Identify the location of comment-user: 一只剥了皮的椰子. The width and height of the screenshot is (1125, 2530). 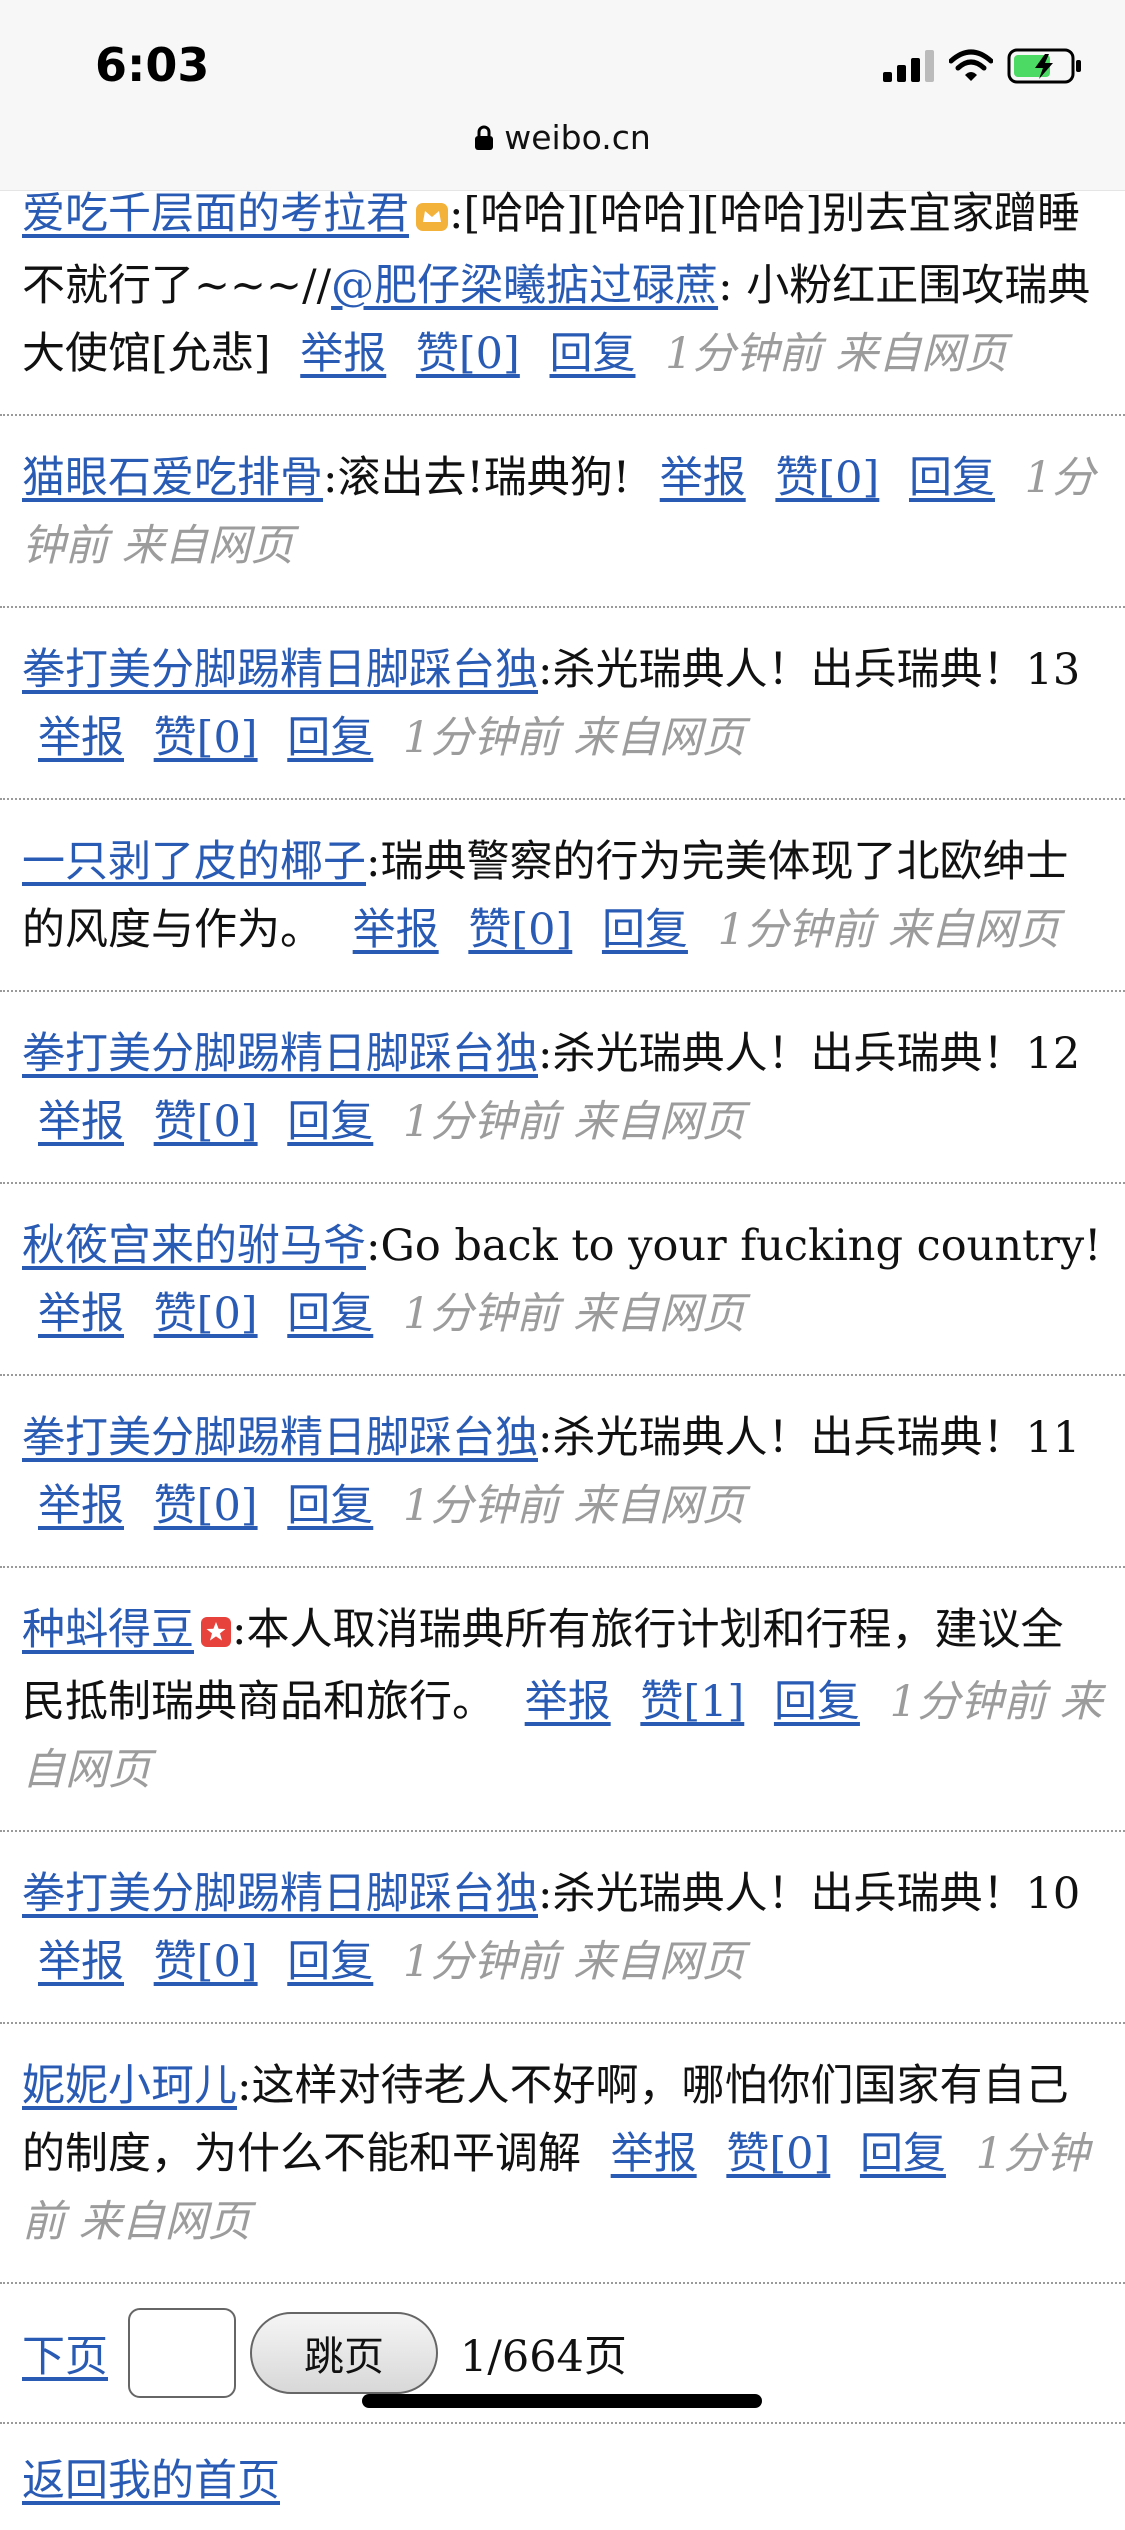
(194, 862).